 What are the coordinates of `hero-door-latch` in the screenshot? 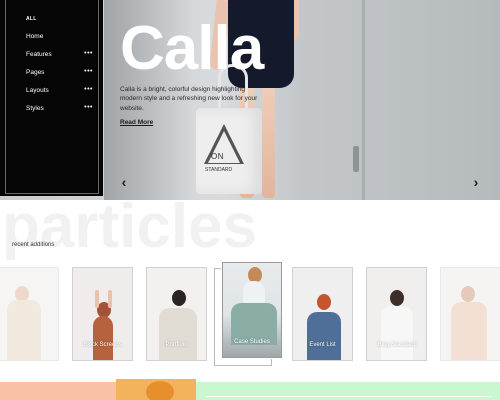 It's located at (356, 159).